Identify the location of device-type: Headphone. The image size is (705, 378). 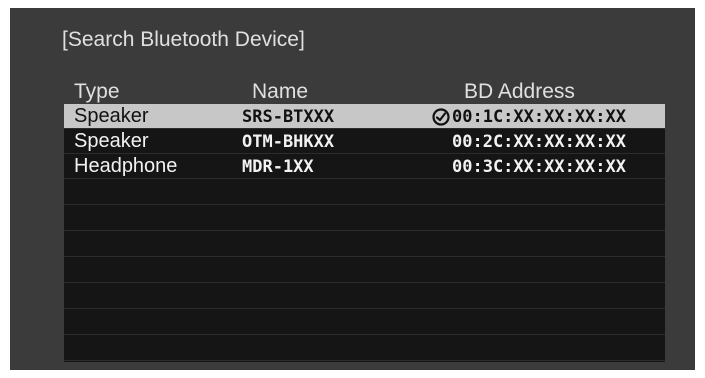
(126, 166).